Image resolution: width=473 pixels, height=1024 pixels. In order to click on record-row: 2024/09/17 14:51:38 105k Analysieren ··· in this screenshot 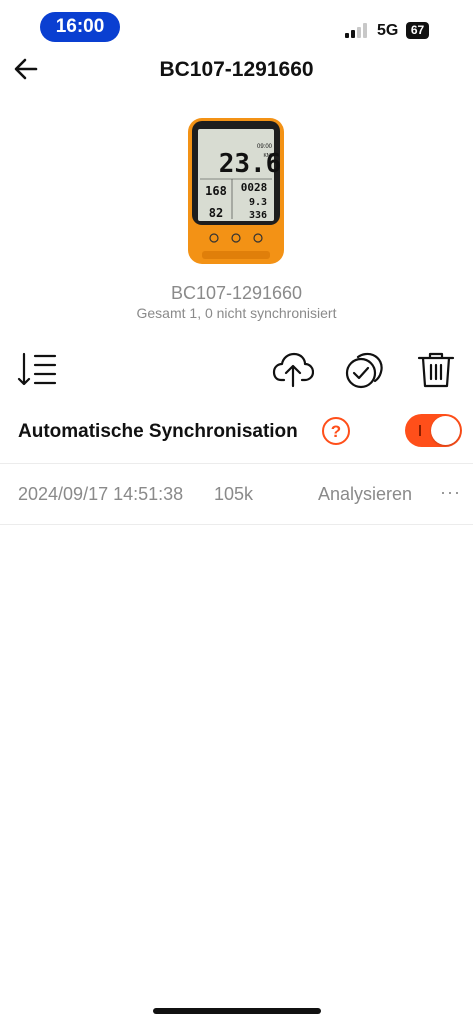, I will do `click(236, 494)`.